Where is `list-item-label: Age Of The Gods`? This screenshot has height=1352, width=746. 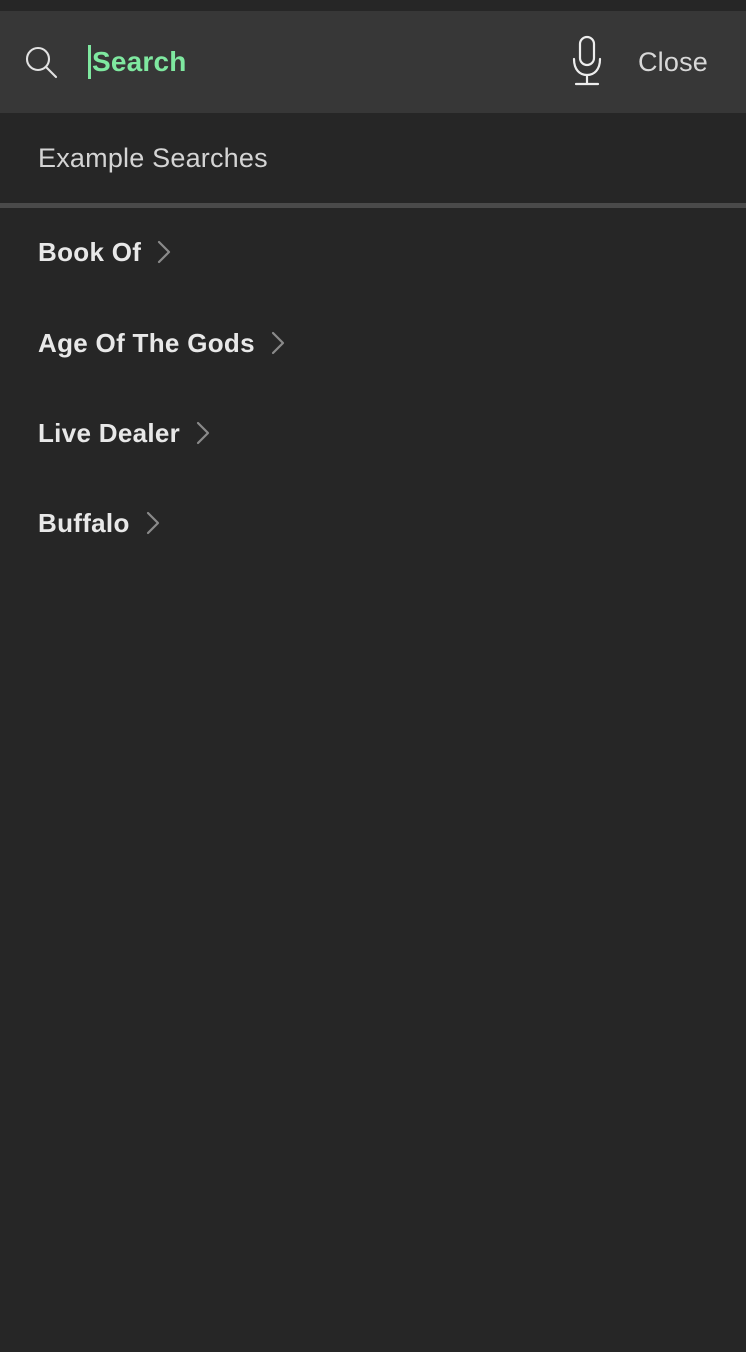 list-item-label: Age Of The Gods is located at coordinates (146, 343).